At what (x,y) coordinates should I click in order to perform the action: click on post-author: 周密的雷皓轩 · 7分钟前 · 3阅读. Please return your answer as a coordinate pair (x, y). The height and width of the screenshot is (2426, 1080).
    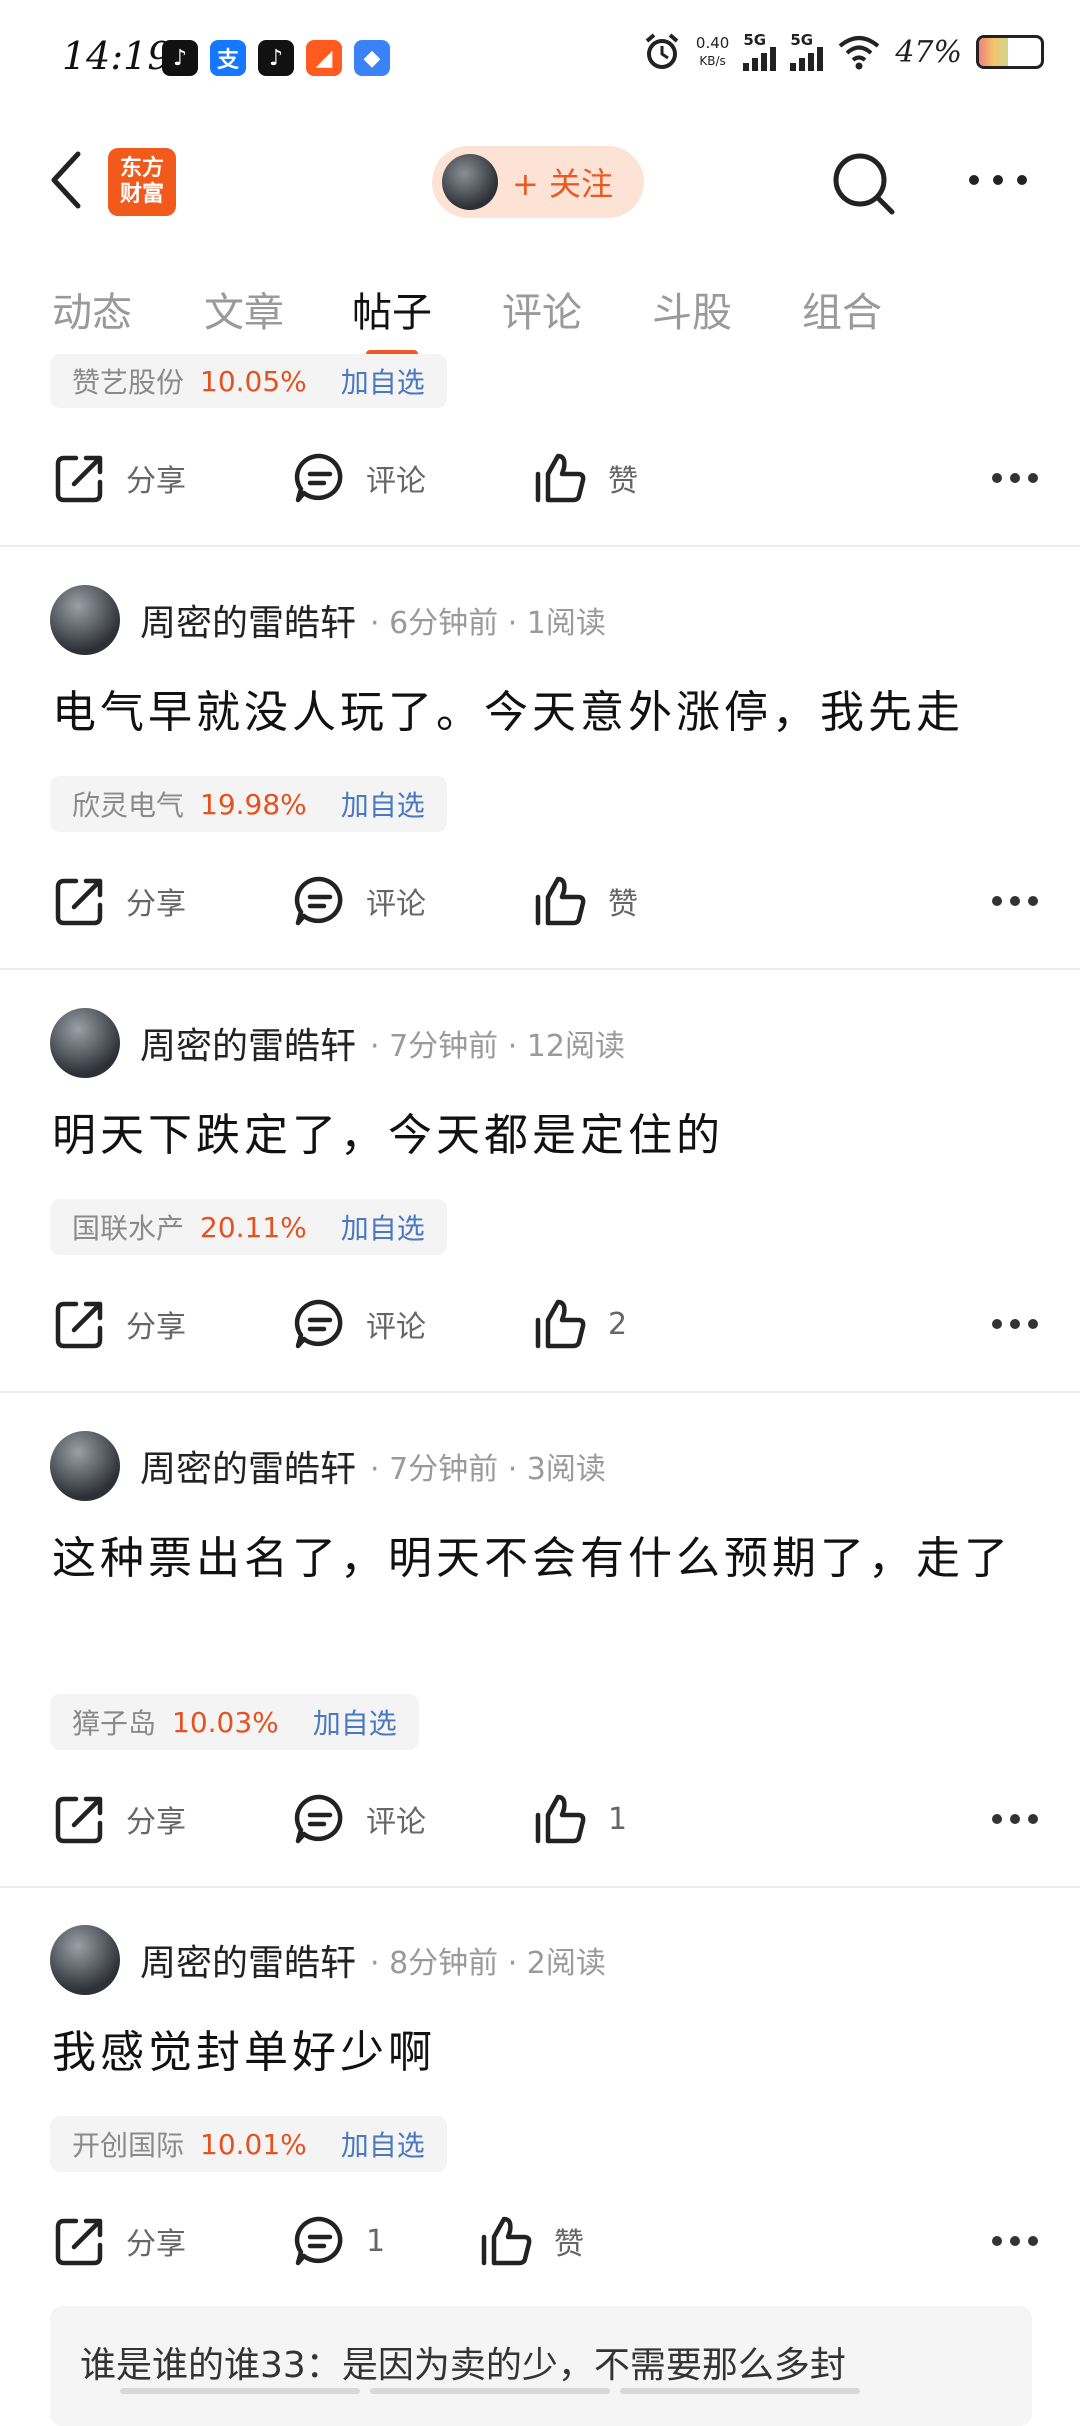
    Looking at the image, I should click on (328, 1466).